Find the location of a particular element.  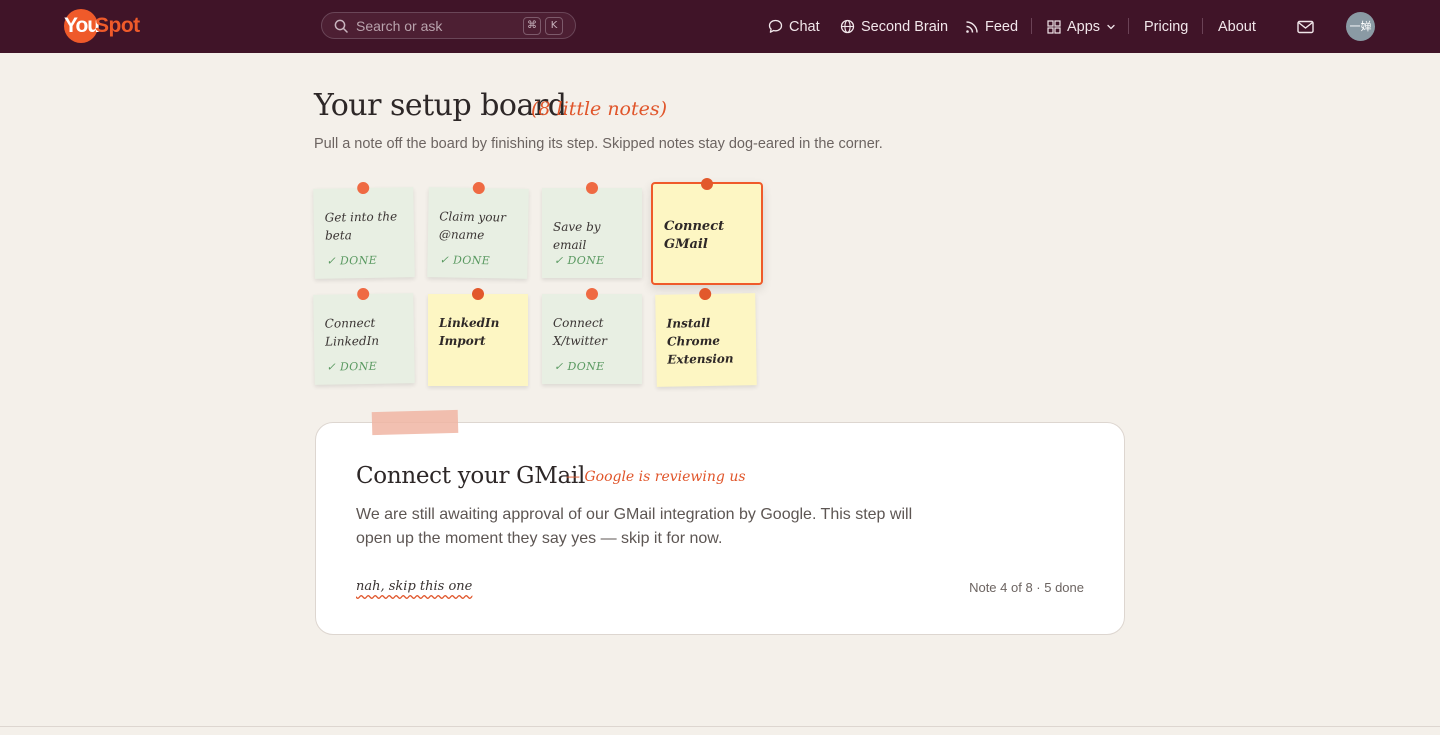

nav-chat-label: Chat is located at coordinates (804, 26).